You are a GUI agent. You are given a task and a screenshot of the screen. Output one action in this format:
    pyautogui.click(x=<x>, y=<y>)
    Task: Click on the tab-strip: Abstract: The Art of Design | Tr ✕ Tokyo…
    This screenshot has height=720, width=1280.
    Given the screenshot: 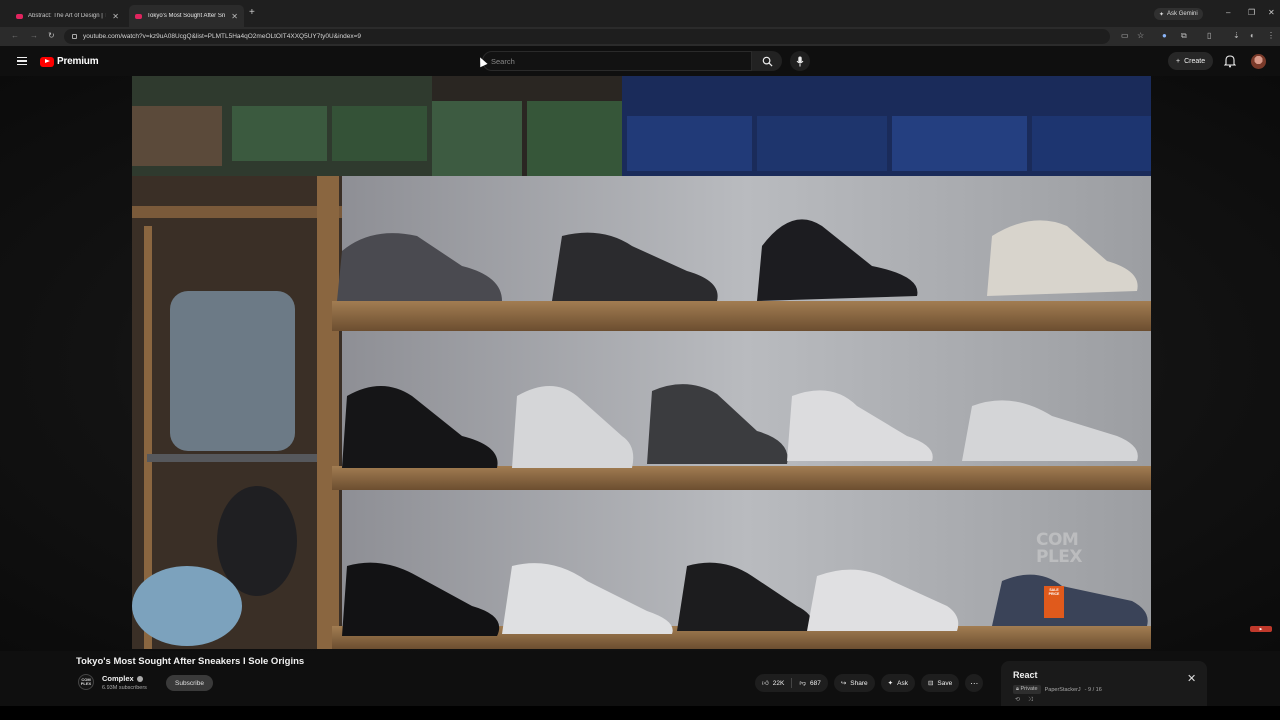 What is the action you would take?
    pyautogui.click(x=640, y=13)
    